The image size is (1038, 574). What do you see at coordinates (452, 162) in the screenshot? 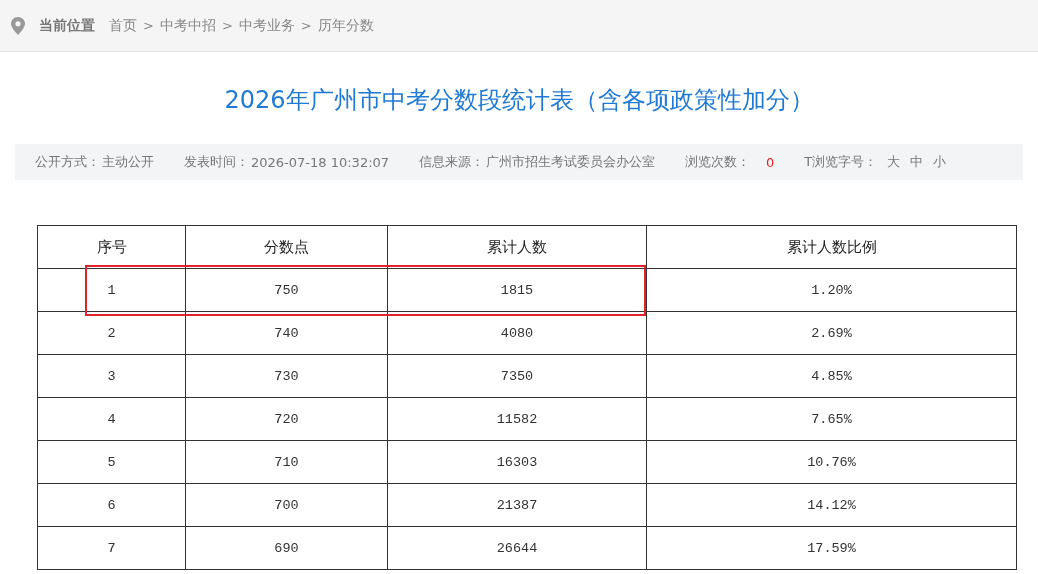
I see `meta-label: 信息来源：` at bounding box center [452, 162].